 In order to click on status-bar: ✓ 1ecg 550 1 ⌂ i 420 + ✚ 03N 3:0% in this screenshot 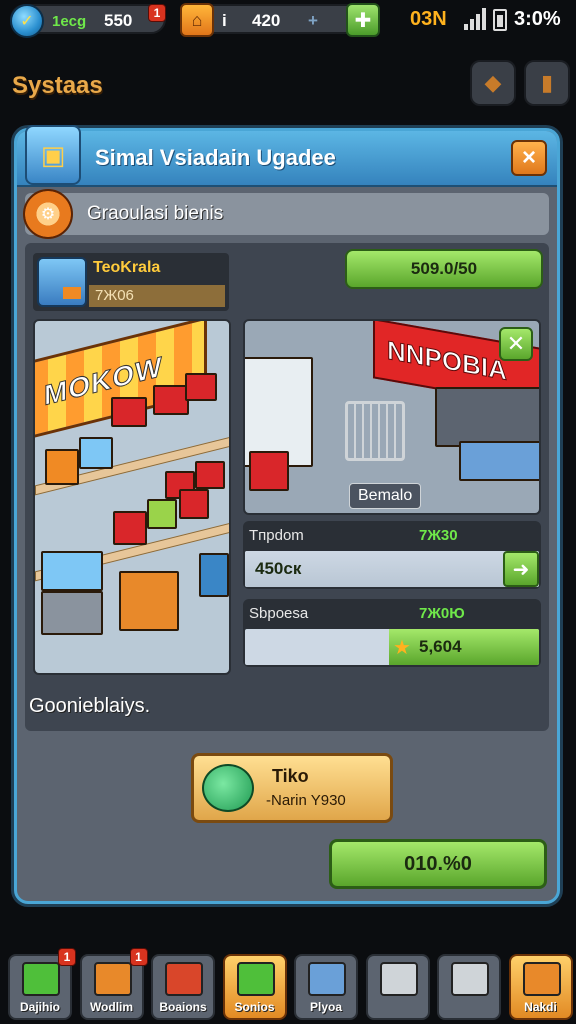, I will do `click(288, 21)`.